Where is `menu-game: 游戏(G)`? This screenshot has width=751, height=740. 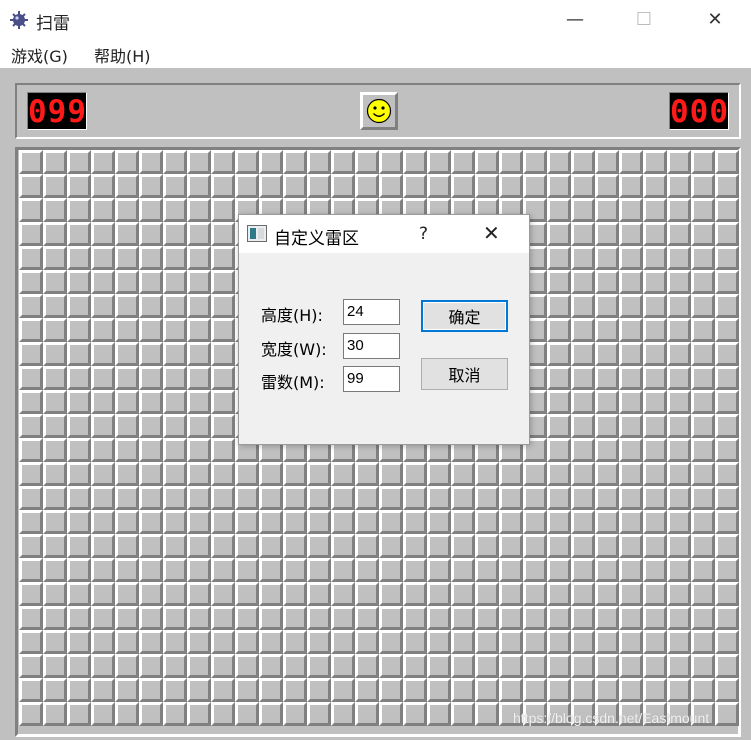 menu-game: 游戏(G) is located at coordinates (39, 55).